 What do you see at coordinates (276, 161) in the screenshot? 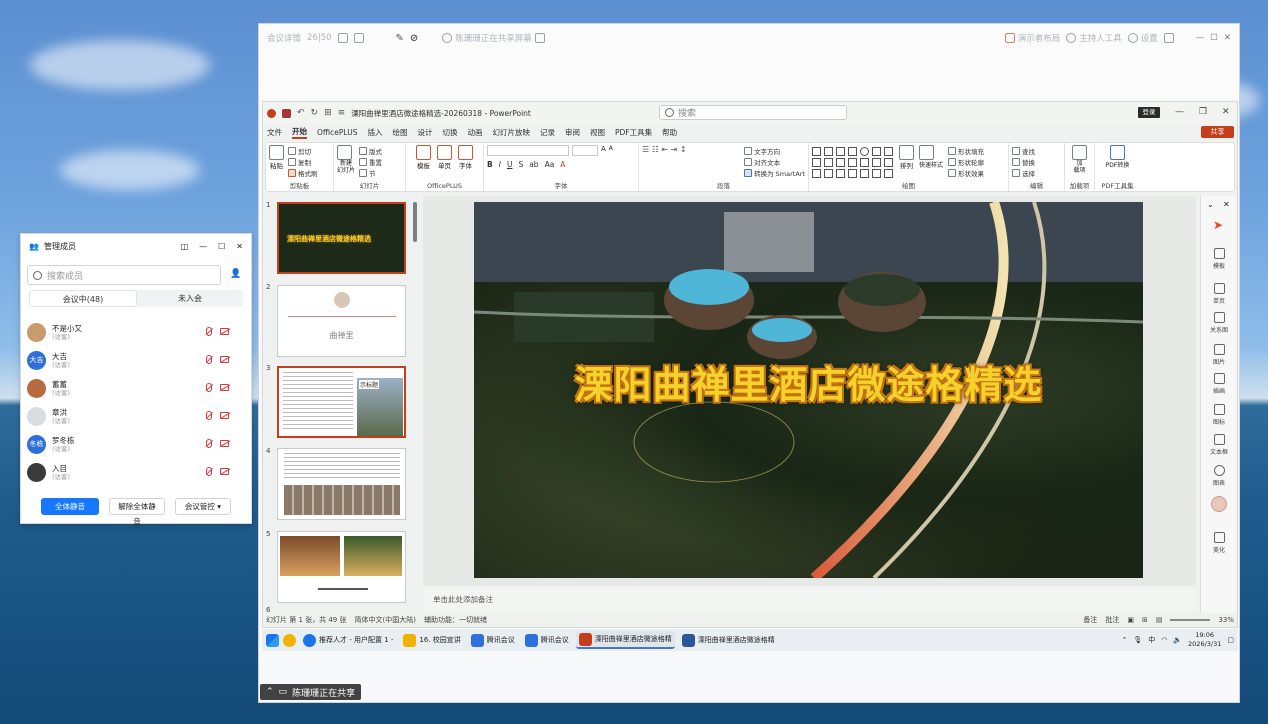
I see `paste-button: 粘贴` at bounding box center [276, 161].